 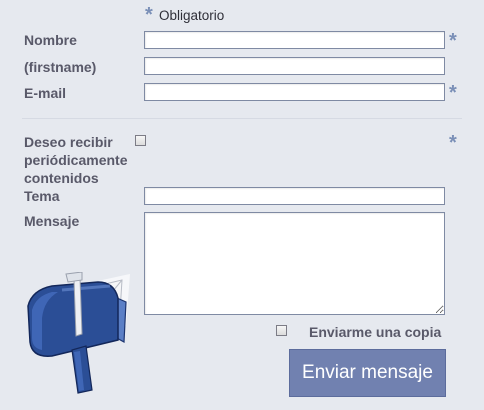 What do you see at coordinates (294, 66) in the screenshot?
I see `firstname-input` at bounding box center [294, 66].